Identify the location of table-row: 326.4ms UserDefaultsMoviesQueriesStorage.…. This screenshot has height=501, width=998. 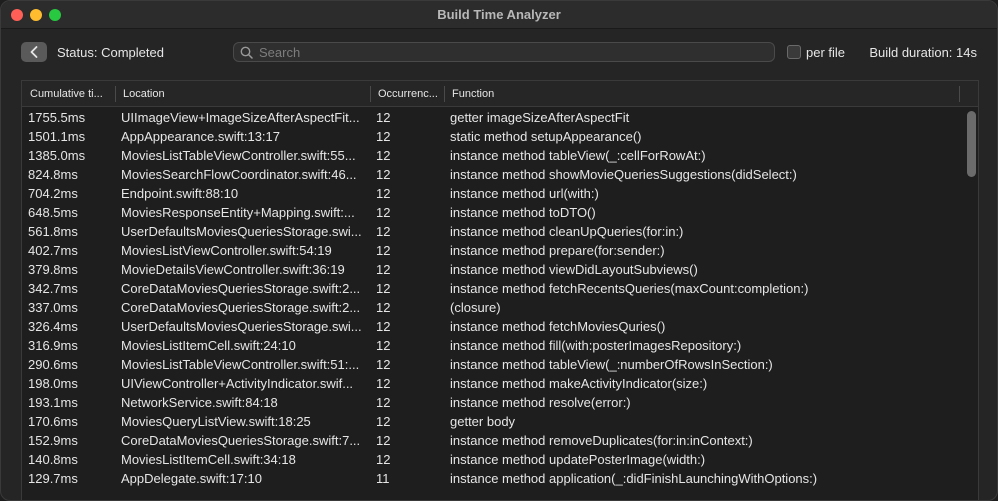
(492, 326).